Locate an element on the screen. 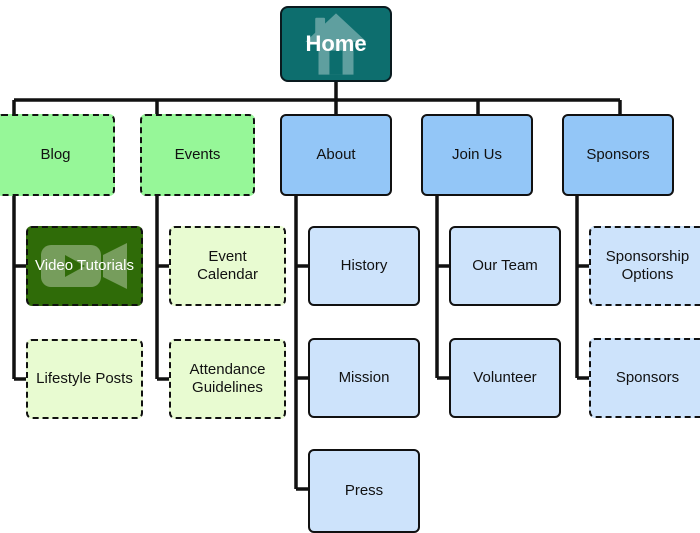  node-video-tutorials-label: Video Tutorials is located at coordinates (84, 266).